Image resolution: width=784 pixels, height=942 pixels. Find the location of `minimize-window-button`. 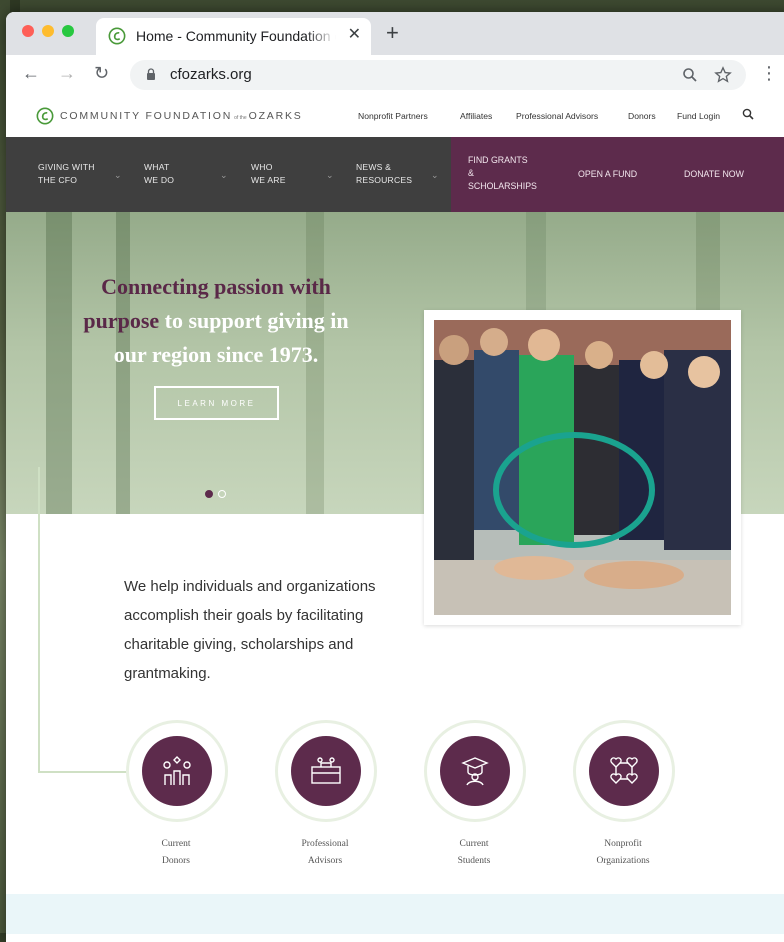

minimize-window-button is located at coordinates (48, 31).